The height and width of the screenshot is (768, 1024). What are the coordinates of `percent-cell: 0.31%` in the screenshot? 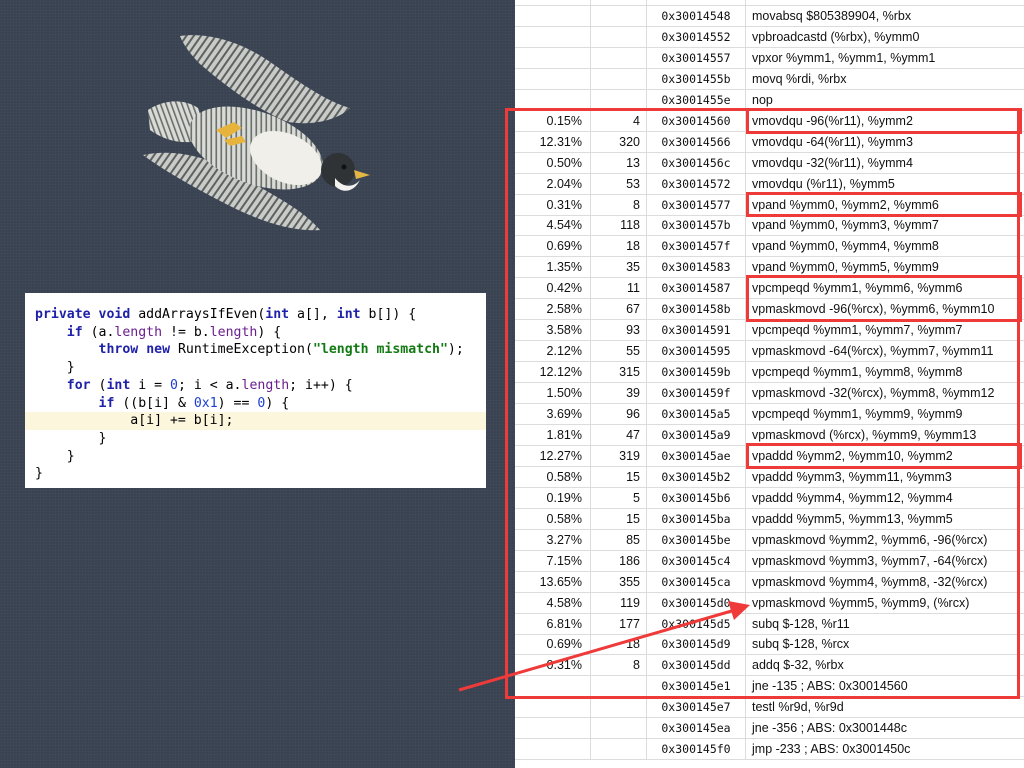 It's located at (553, 666).